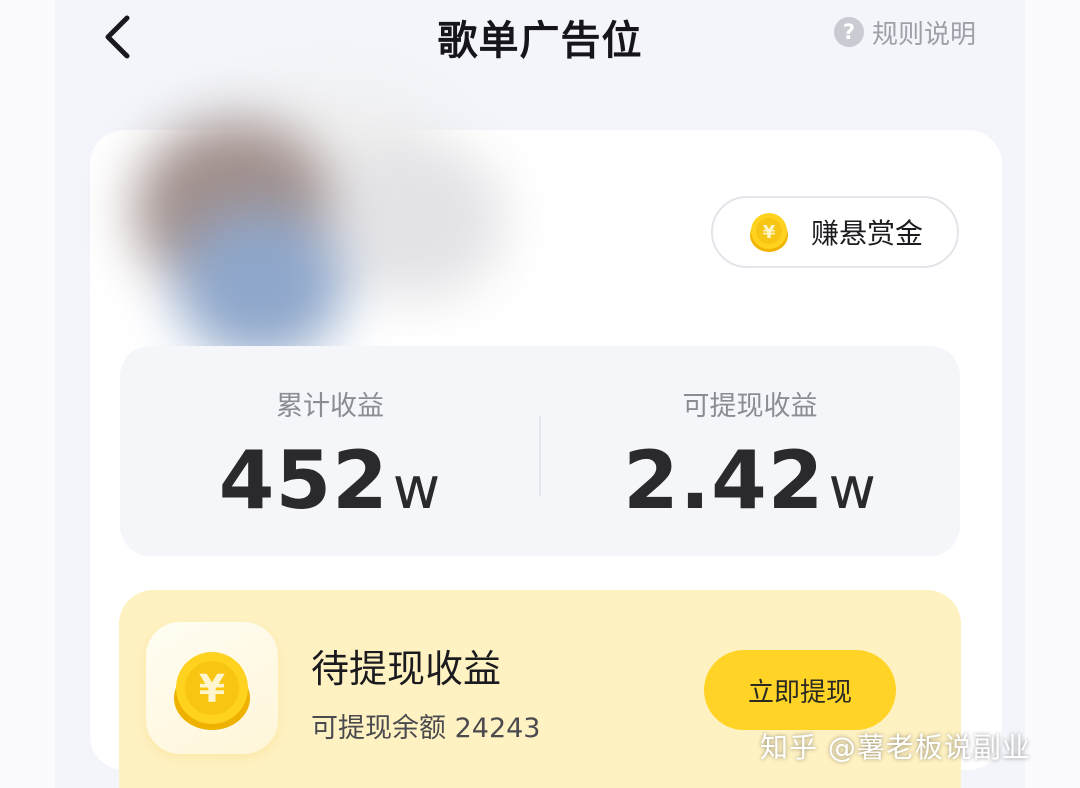 This screenshot has width=1080, height=788. I want to click on stat-withdrawable-earnings: 可提现收益 2.42w, so click(750, 451).